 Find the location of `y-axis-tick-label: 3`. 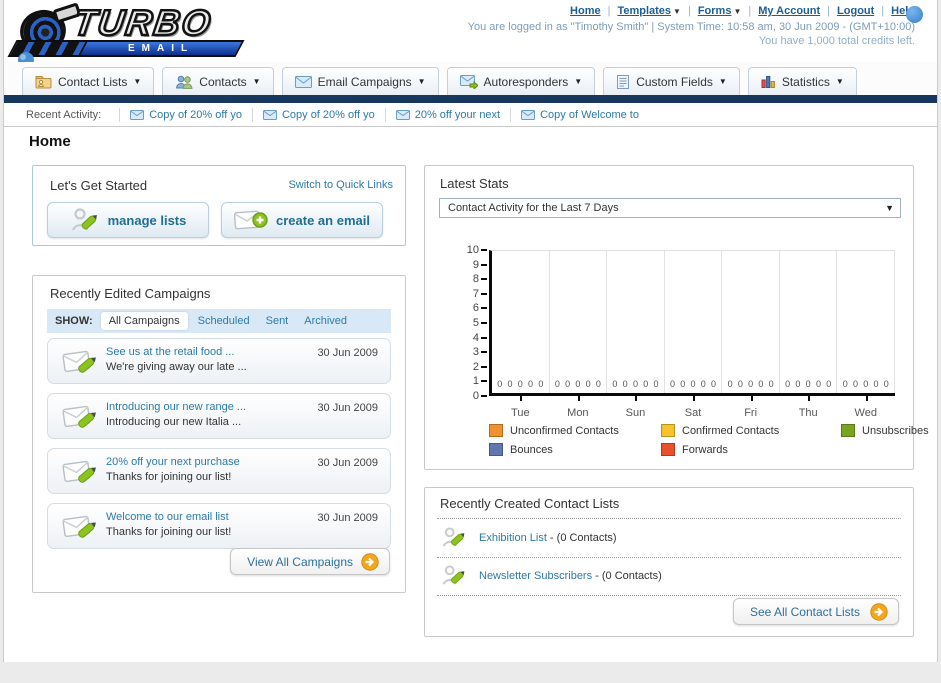

y-axis-tick-label: 3 is located at coordinates (475, 352).